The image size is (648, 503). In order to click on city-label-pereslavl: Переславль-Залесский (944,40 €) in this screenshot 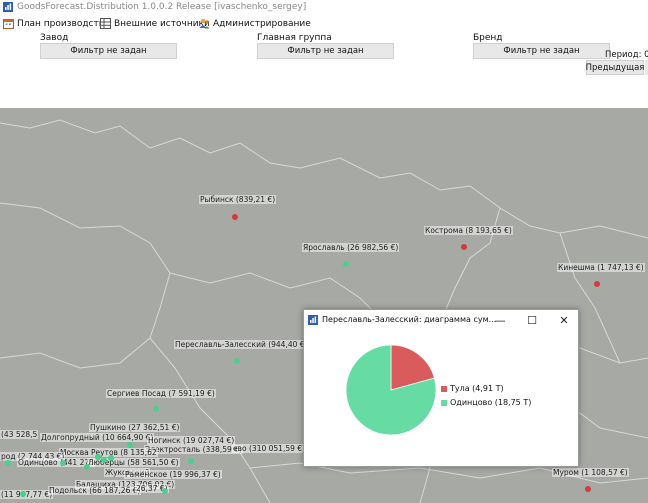, I will do `click(241, 344)`.